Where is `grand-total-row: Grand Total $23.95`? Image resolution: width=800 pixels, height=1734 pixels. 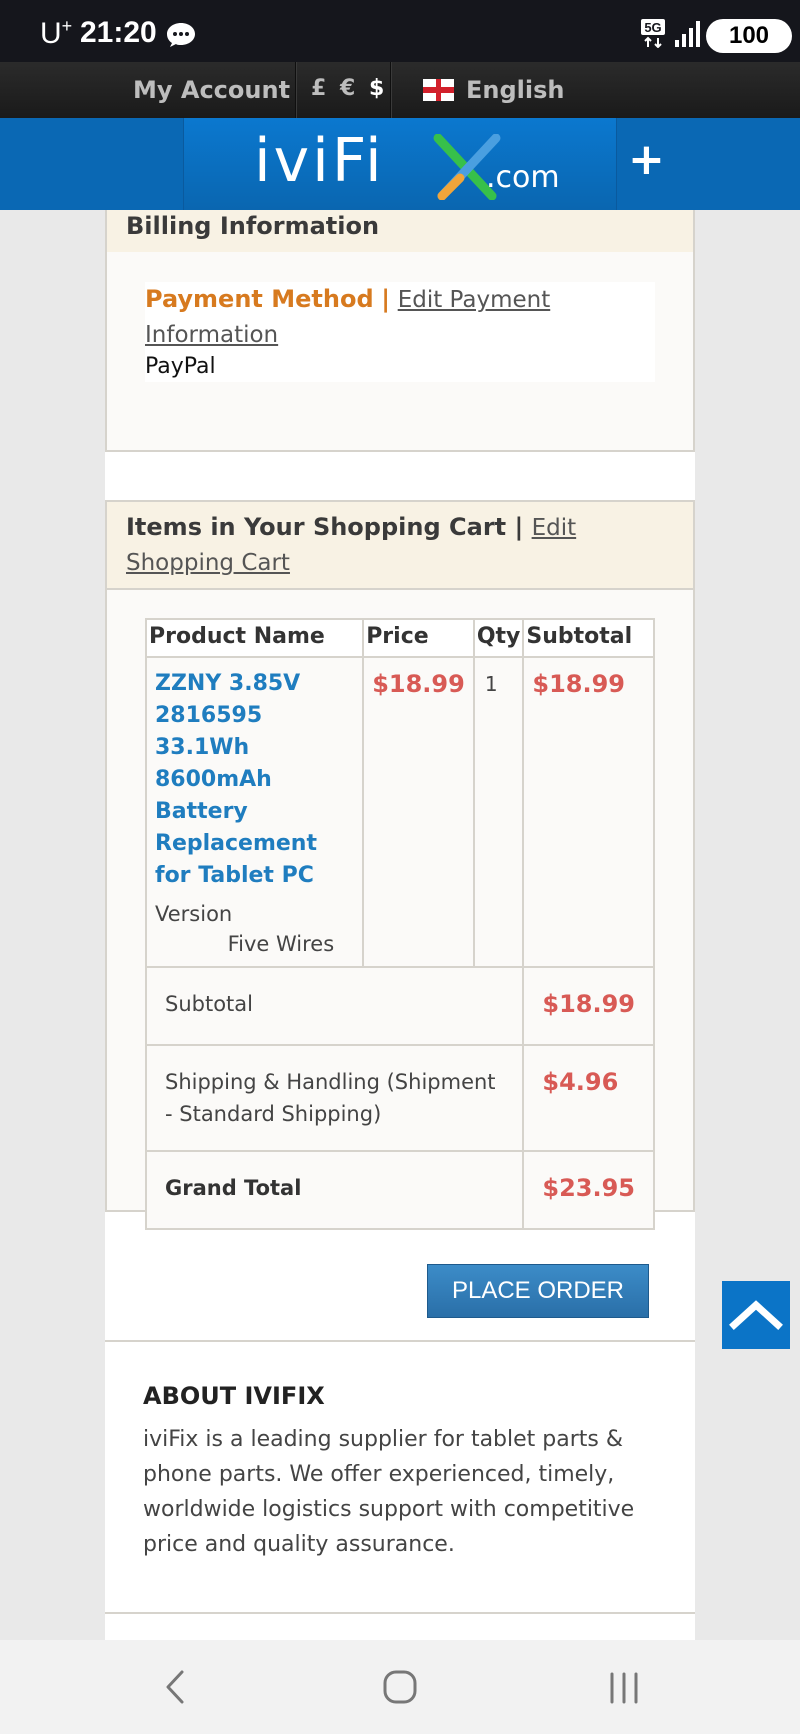
grand-total-row: Grand Total $23.95 is located at coordinates (399, 1190).